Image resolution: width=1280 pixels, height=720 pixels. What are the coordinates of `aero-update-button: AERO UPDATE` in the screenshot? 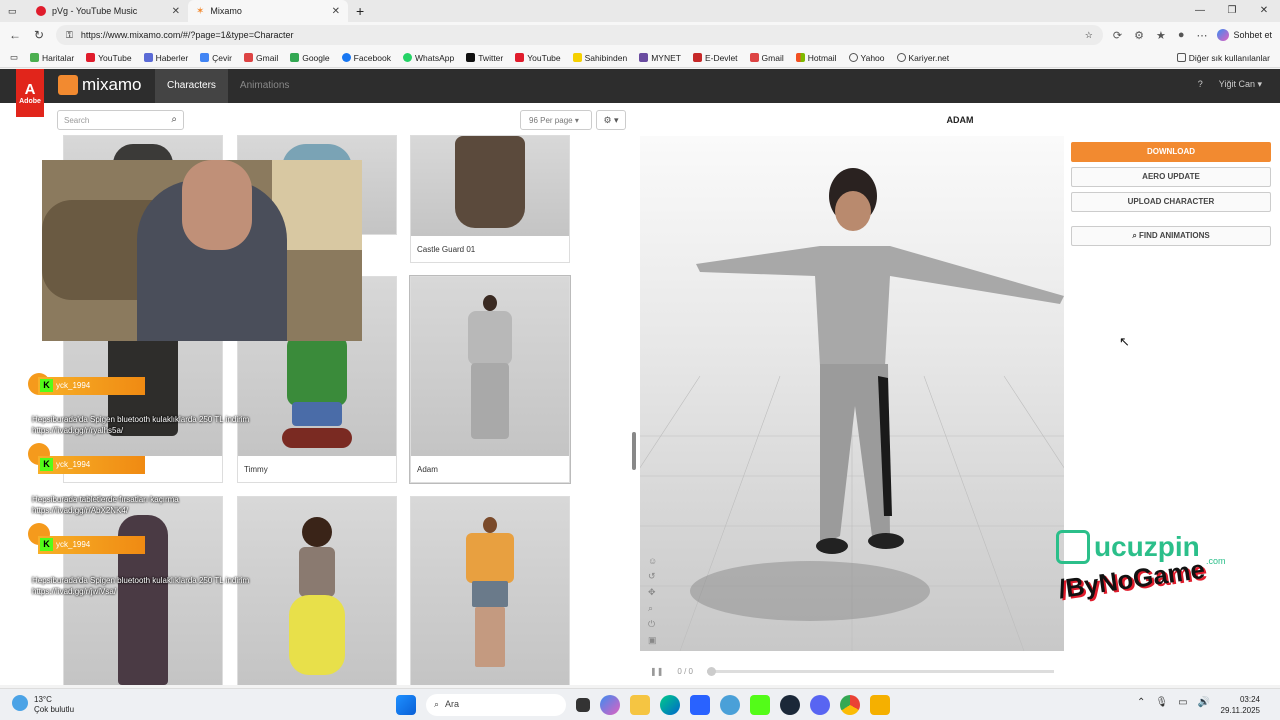 It's located at (1171, 177).